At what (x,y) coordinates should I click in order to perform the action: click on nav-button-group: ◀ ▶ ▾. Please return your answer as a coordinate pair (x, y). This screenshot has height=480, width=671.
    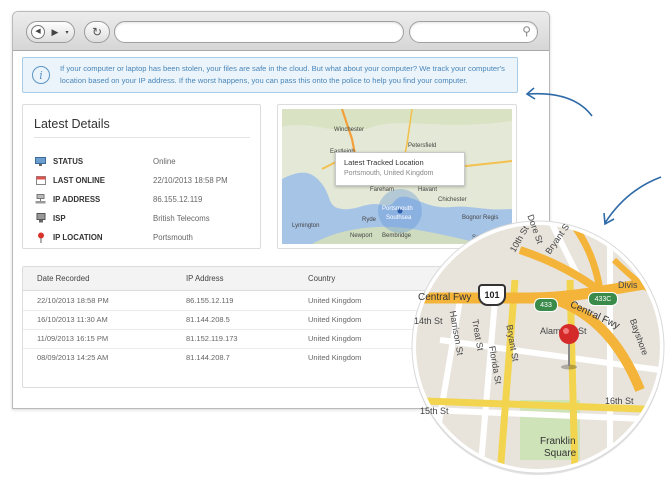
    Looking at the image, I should click on (50, 32).